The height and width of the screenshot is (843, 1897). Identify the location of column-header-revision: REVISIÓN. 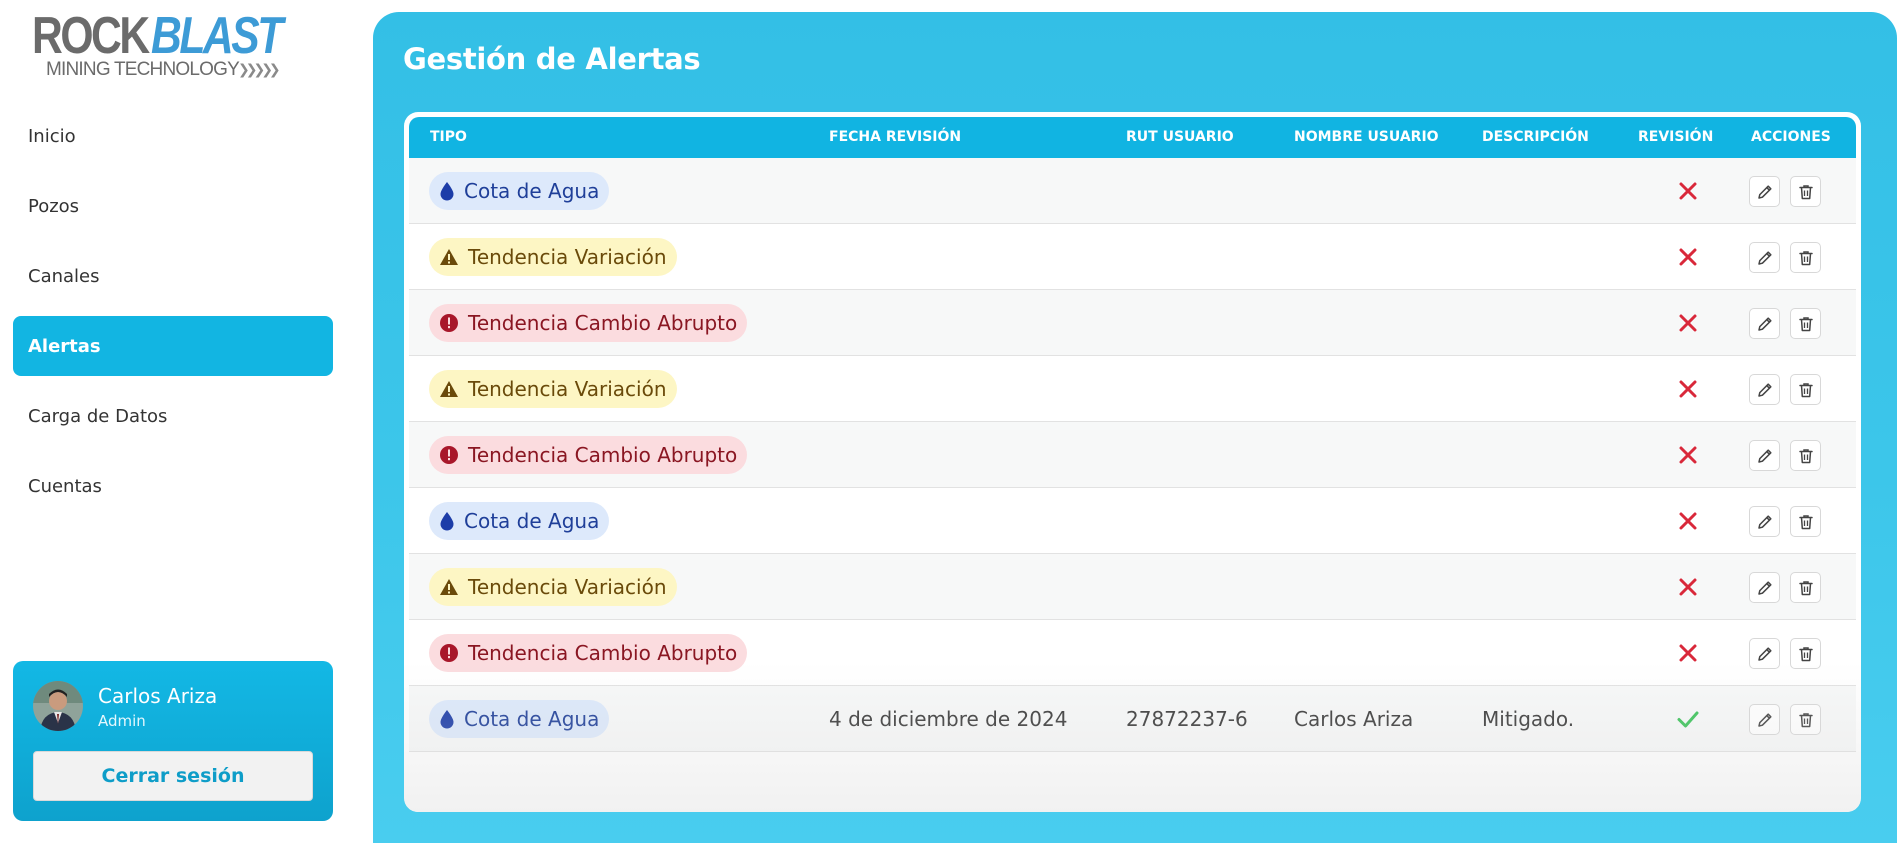
(1675, 137).